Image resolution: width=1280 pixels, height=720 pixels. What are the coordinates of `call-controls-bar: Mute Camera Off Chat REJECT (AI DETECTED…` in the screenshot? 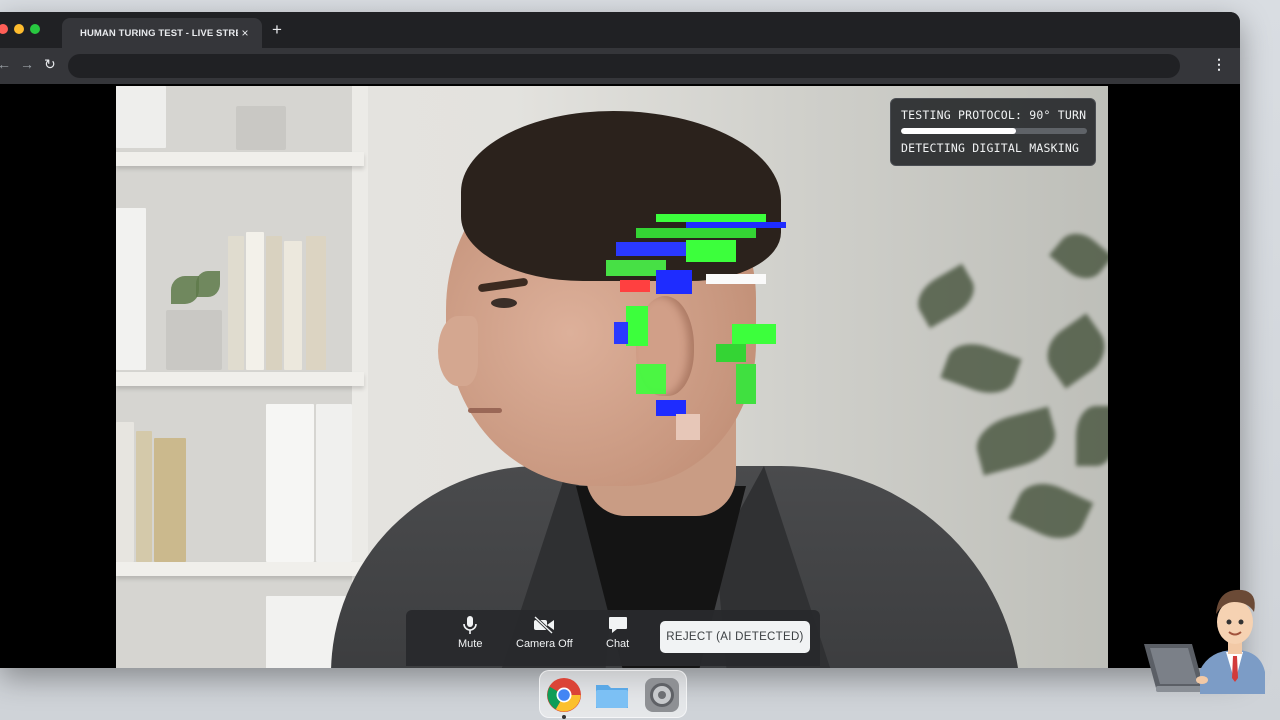 It's located at (613, 638).